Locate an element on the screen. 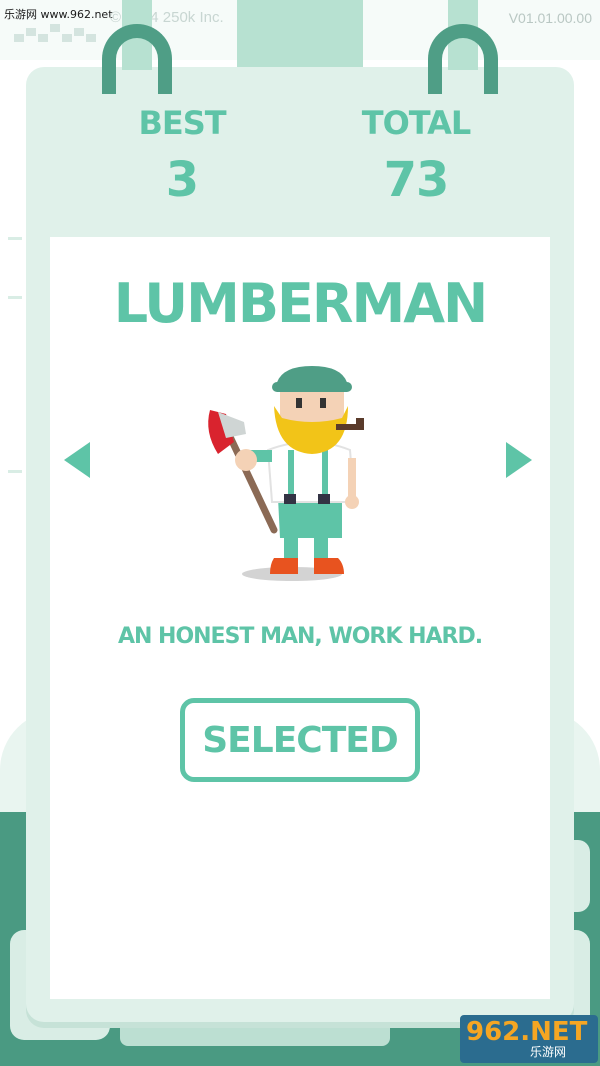 This screenshot has height=1066, width=600. previous-character-arrow-icon is located at coordinates (77, 460).